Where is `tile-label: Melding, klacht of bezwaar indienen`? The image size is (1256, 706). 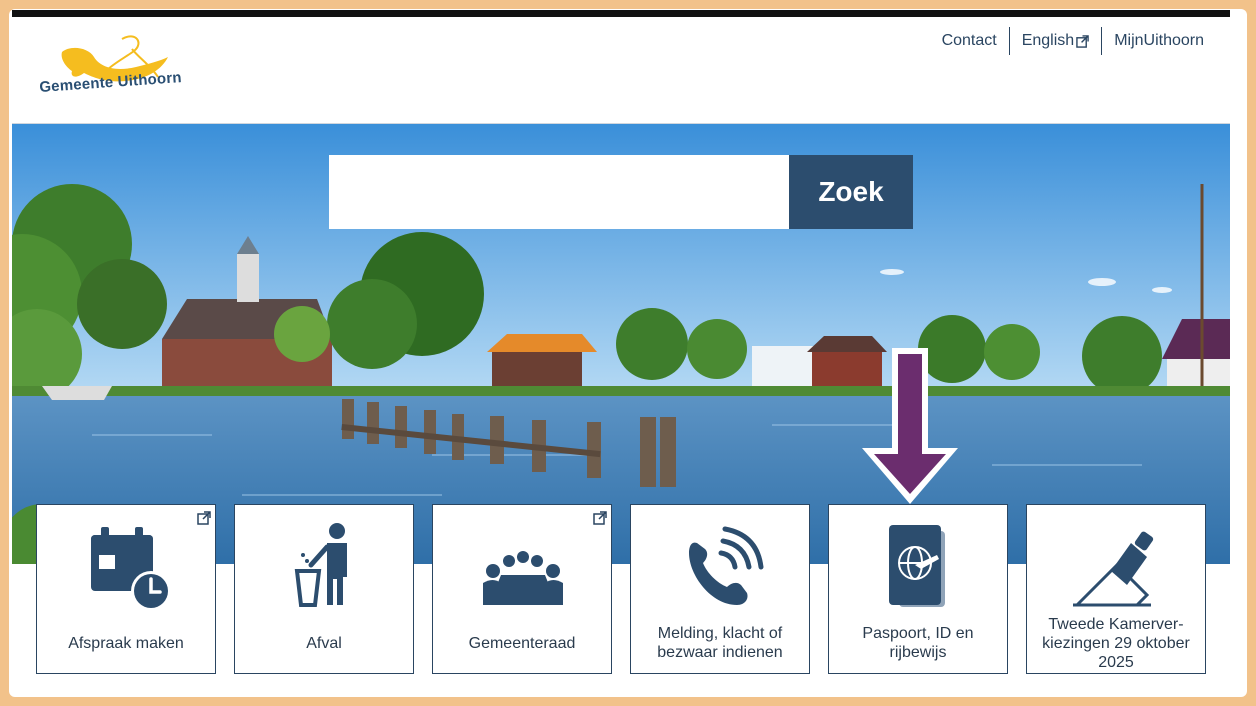 tile-label: Melding, klacht of bezwaar indienen is located at coordinates (720, 643).